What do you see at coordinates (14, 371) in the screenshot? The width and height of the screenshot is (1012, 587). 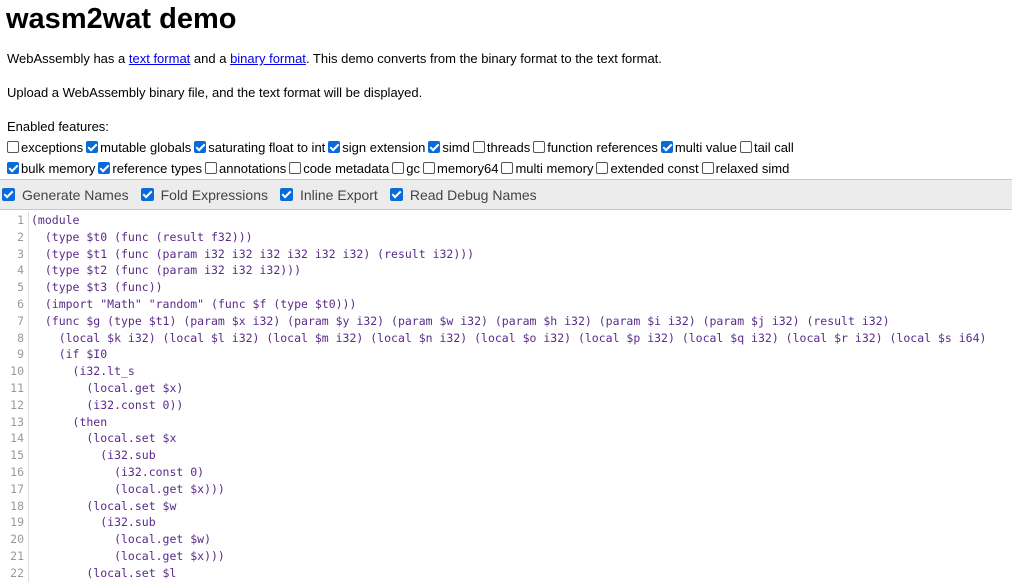 I see `line-number: 10` at bounding box center [14, 371].